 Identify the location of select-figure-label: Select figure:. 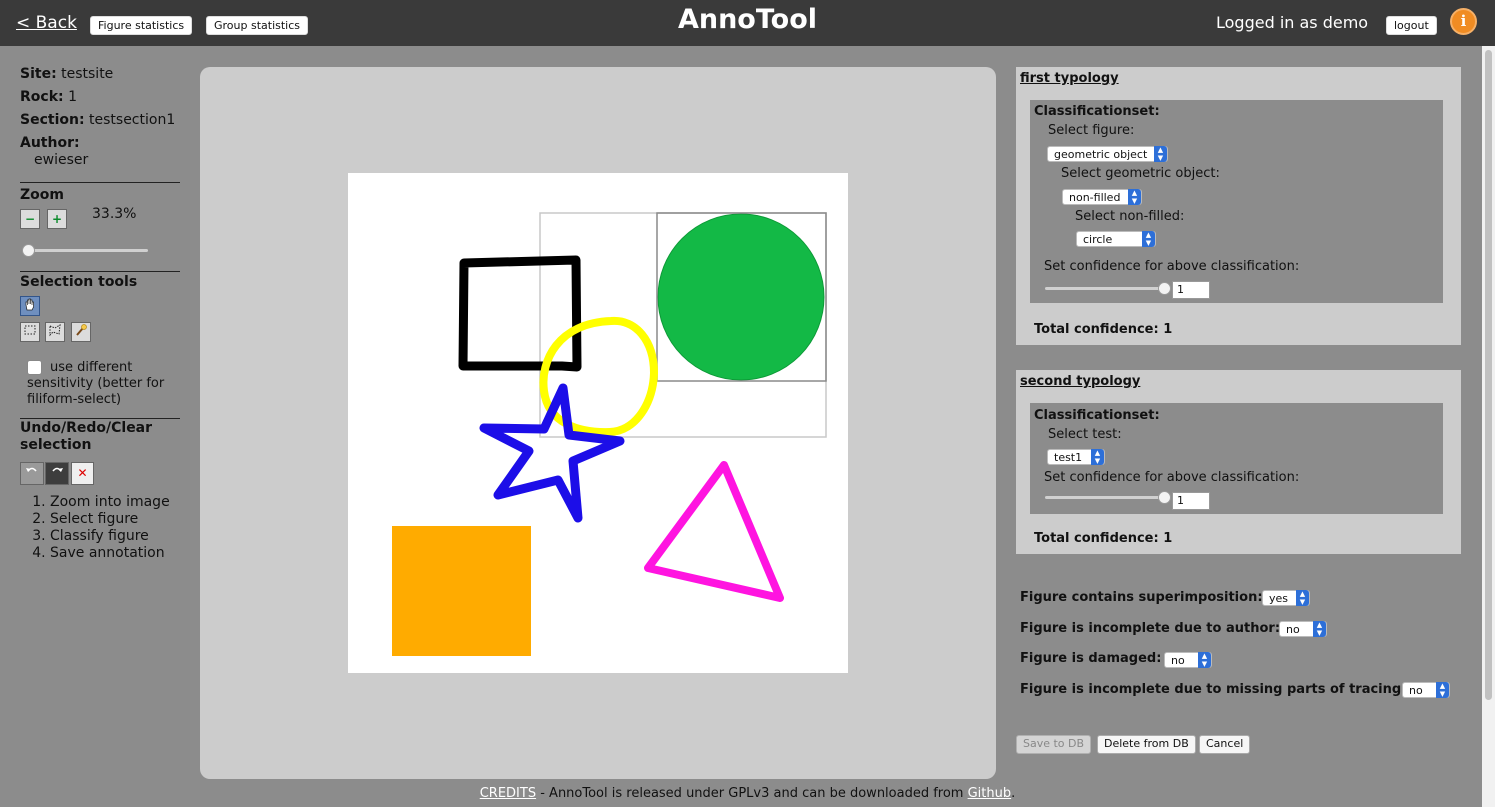
(1091, 130).